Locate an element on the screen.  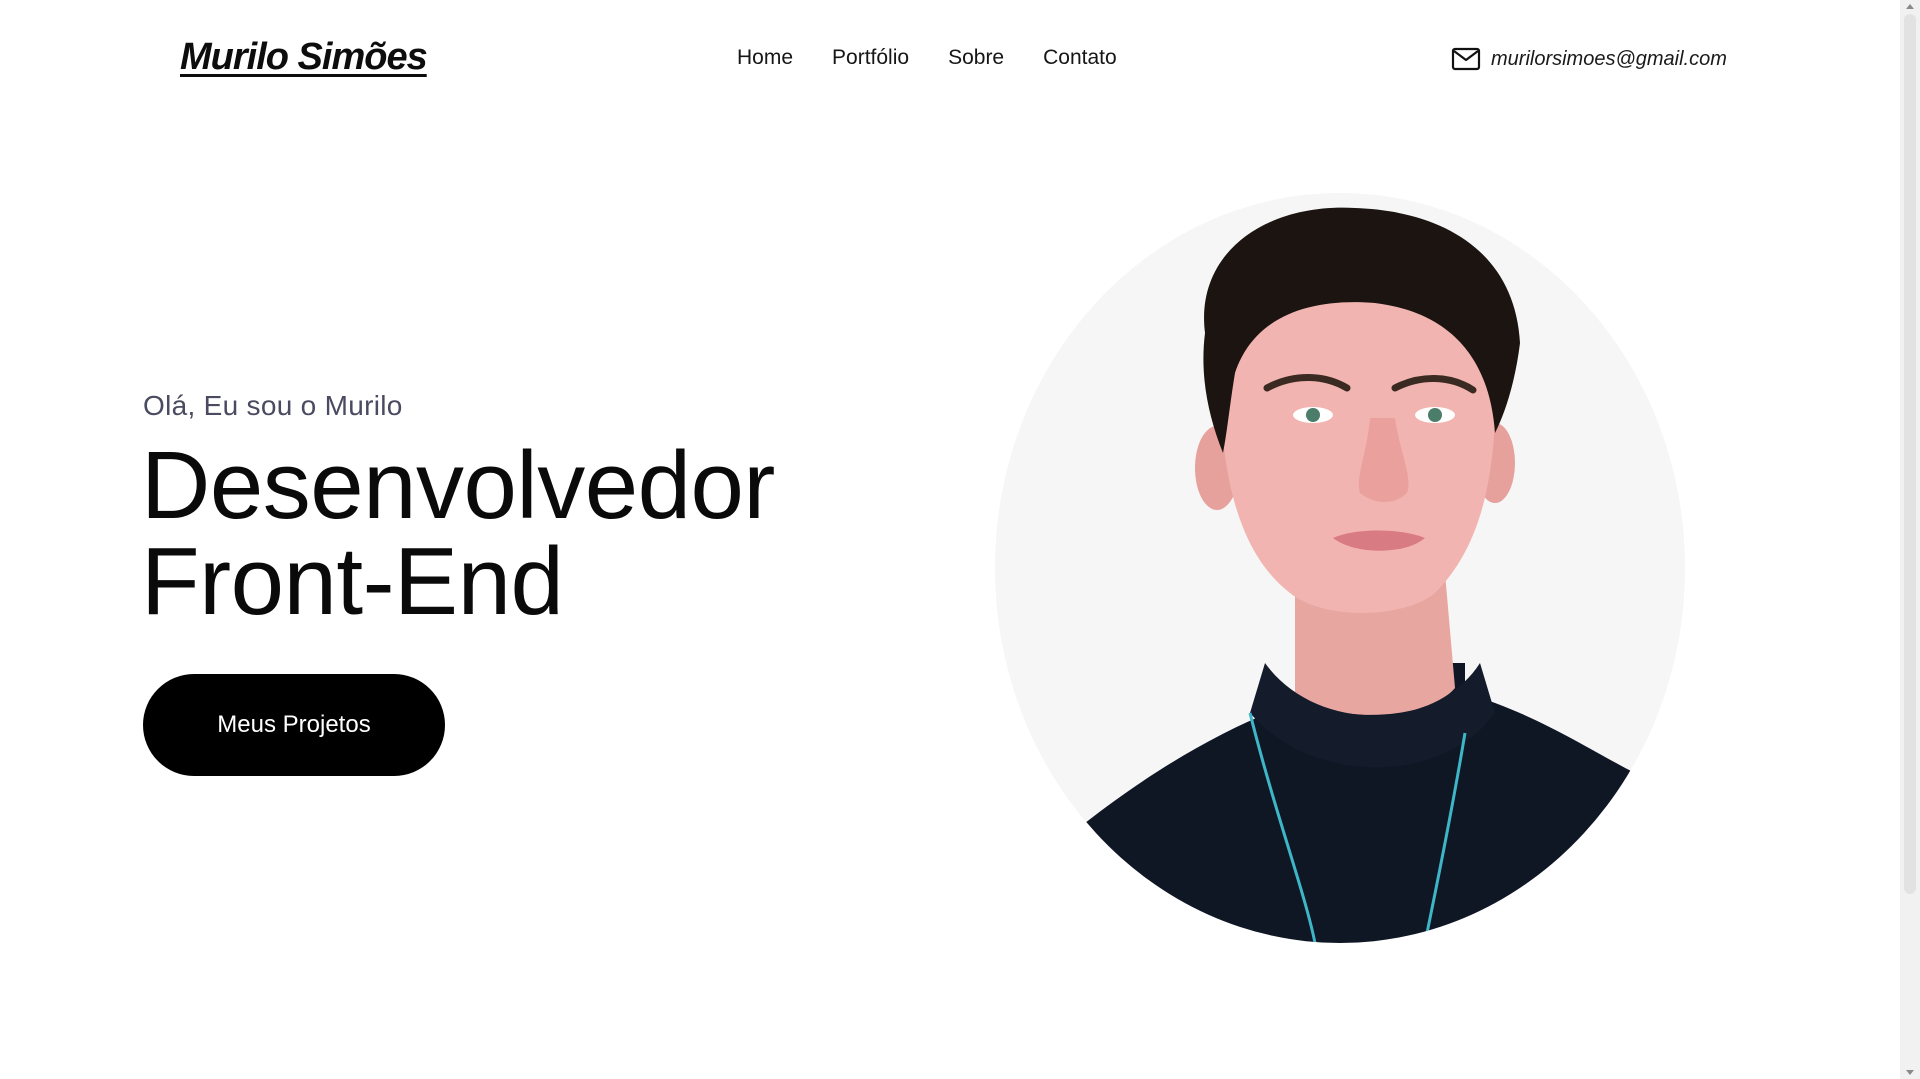
my-projects-button: Meus Projetos is located at coordinates (294, 725).